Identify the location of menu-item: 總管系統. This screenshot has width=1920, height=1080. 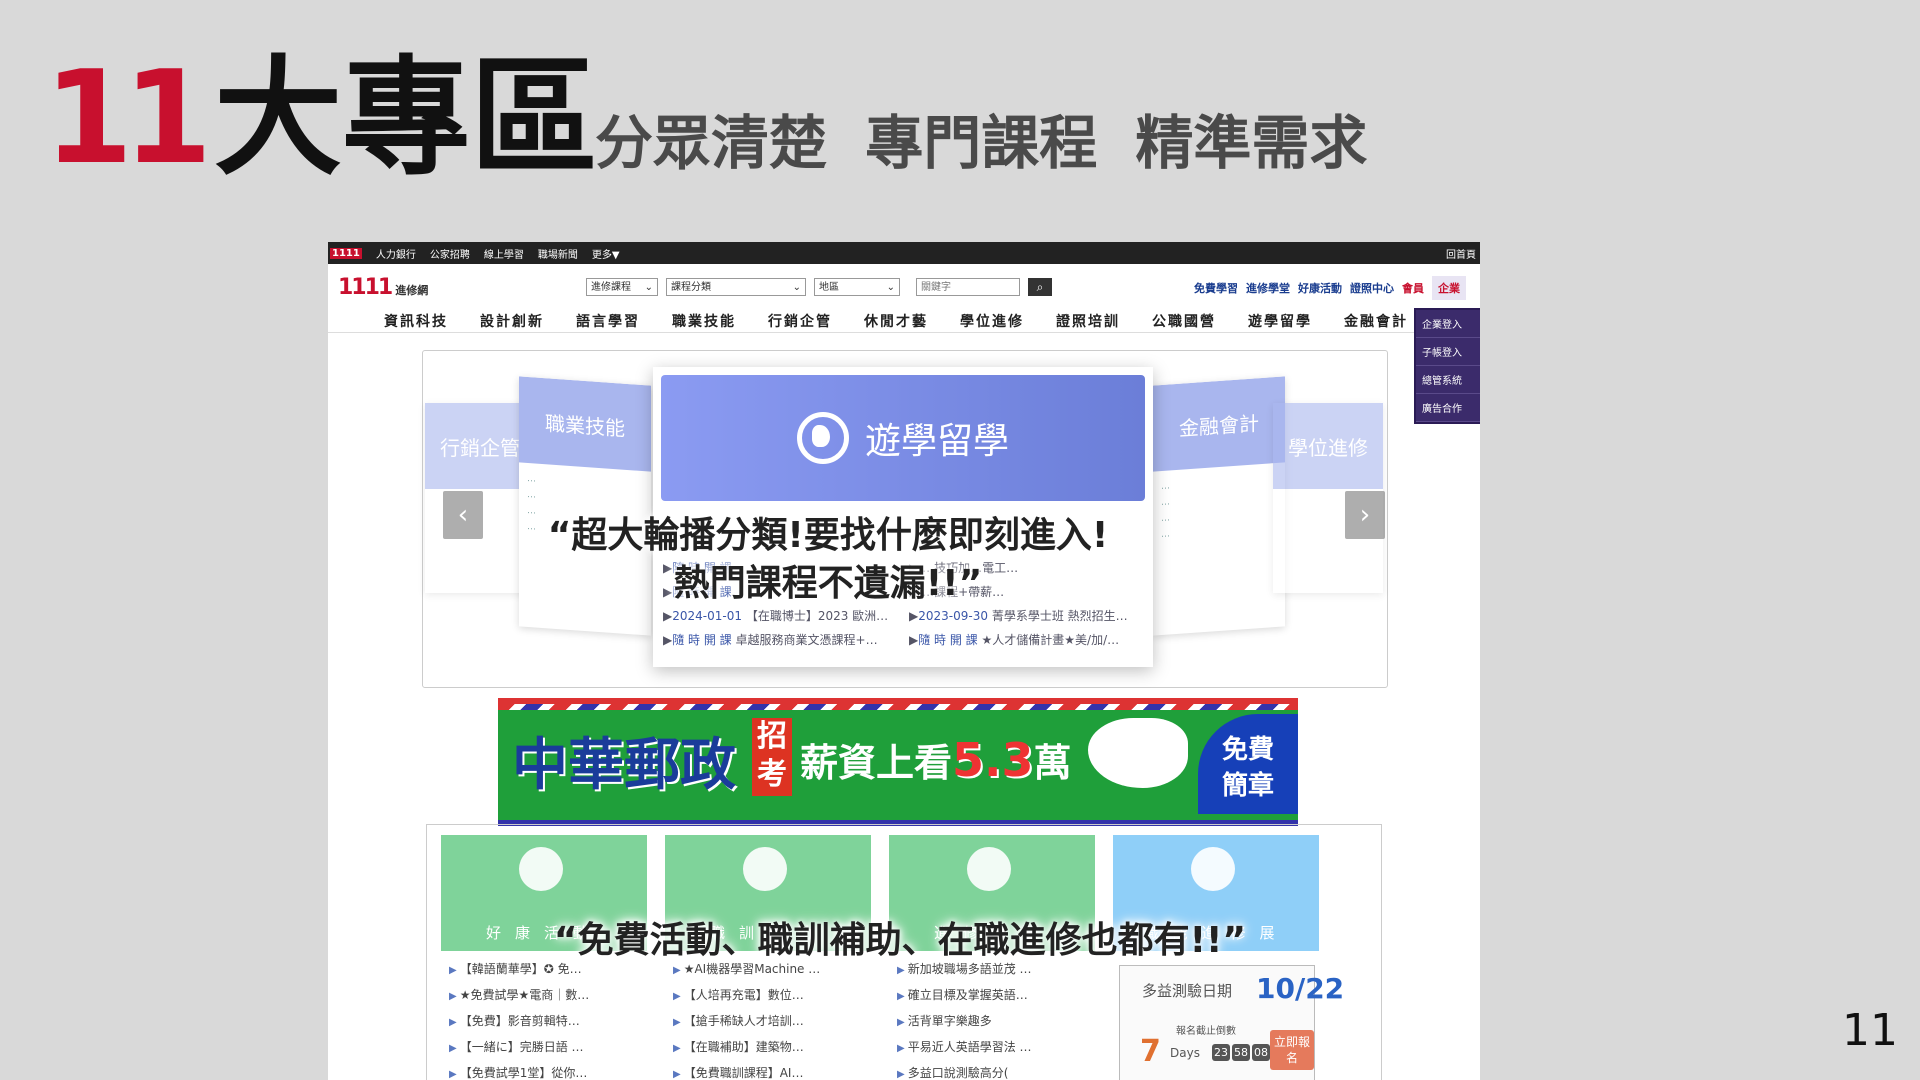
(1448, 380).